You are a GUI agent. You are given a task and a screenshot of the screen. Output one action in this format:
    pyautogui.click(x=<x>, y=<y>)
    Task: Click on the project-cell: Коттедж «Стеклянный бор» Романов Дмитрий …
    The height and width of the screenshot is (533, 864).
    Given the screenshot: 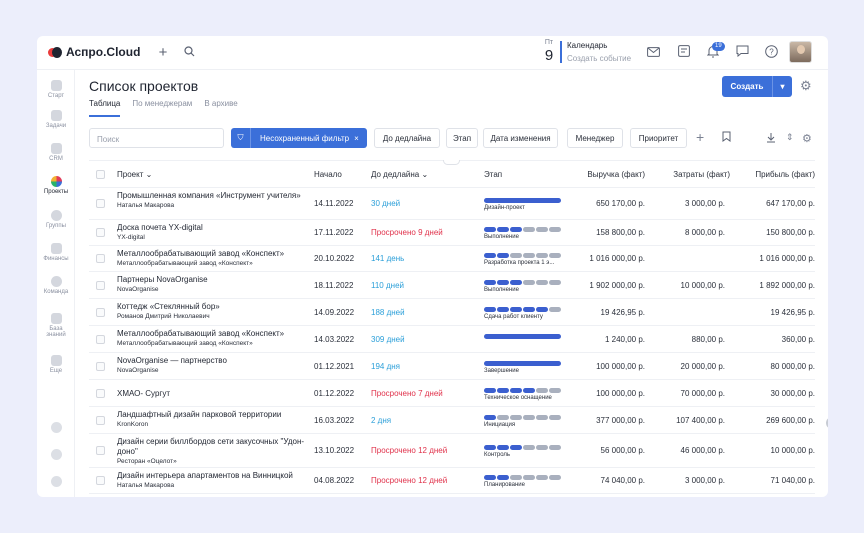 What is the action you would take?
    pyautogui.click(x=212, y=311)
    